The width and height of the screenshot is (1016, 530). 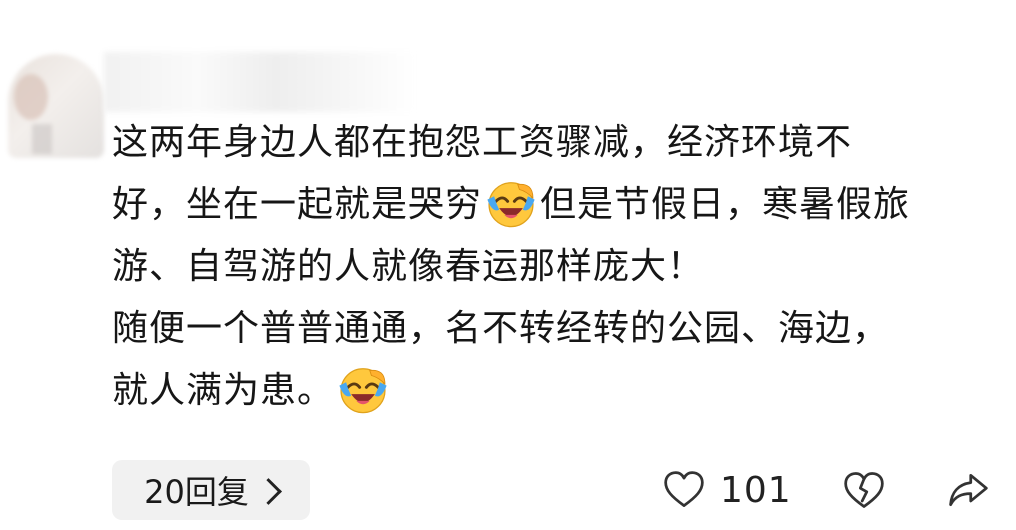 I want to click on comment-text-segment: 但是节假日，寒暑假旅, so click(x=725, y=204).